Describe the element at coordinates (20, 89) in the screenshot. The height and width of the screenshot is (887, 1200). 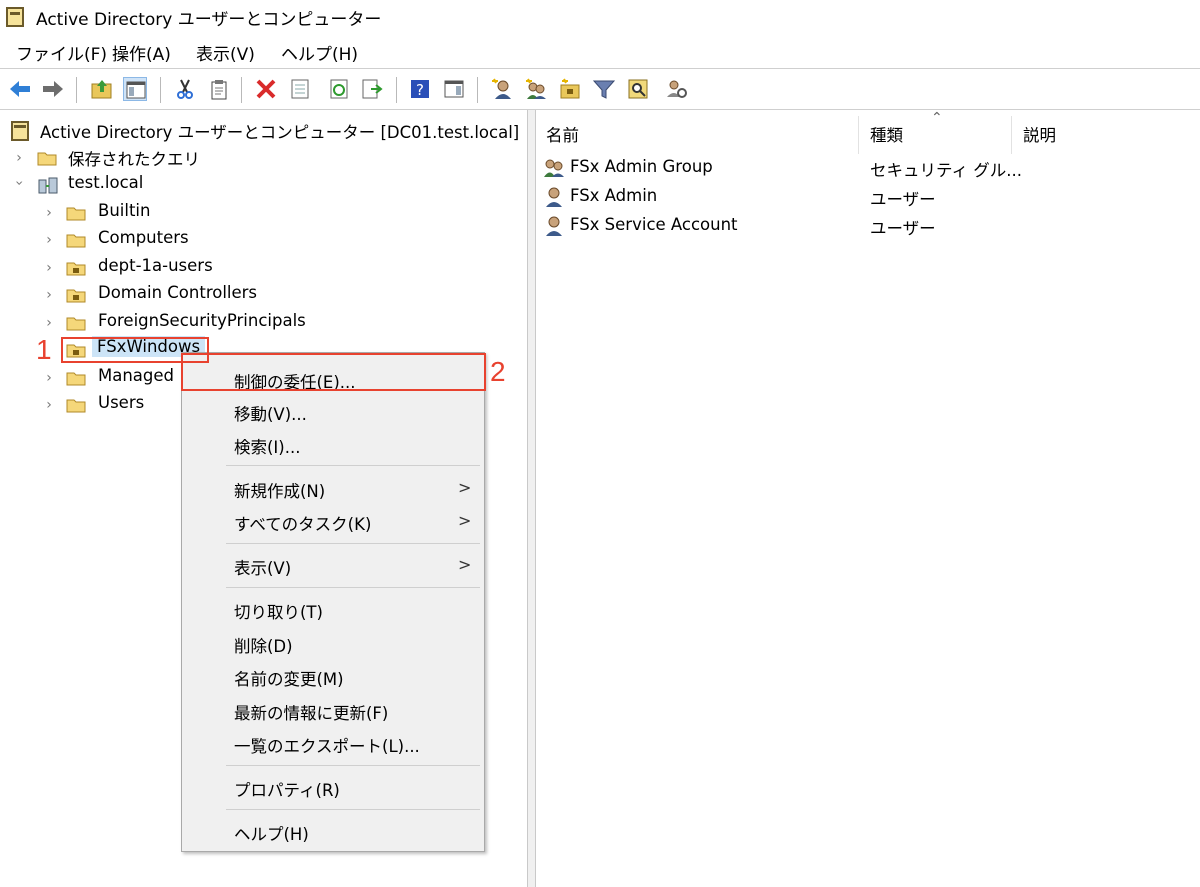
I see `back-arrow-icon` at that location.